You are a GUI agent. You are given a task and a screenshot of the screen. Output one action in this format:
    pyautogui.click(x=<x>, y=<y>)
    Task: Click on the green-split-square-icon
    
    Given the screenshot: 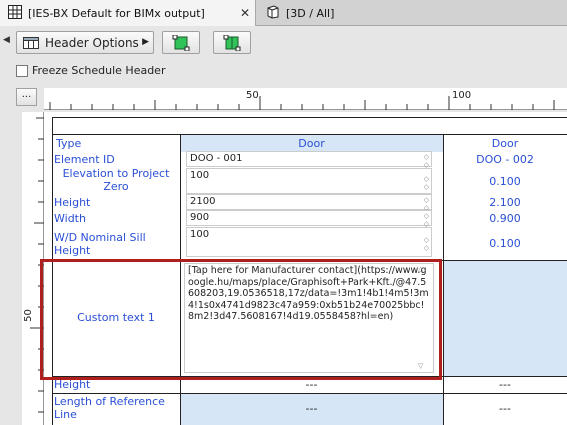 What is the action you would take?
    pyautogui.click(x=232, y=42)
    